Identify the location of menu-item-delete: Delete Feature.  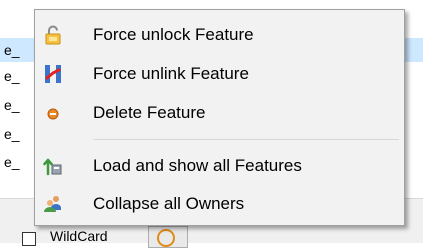
(219, 112).